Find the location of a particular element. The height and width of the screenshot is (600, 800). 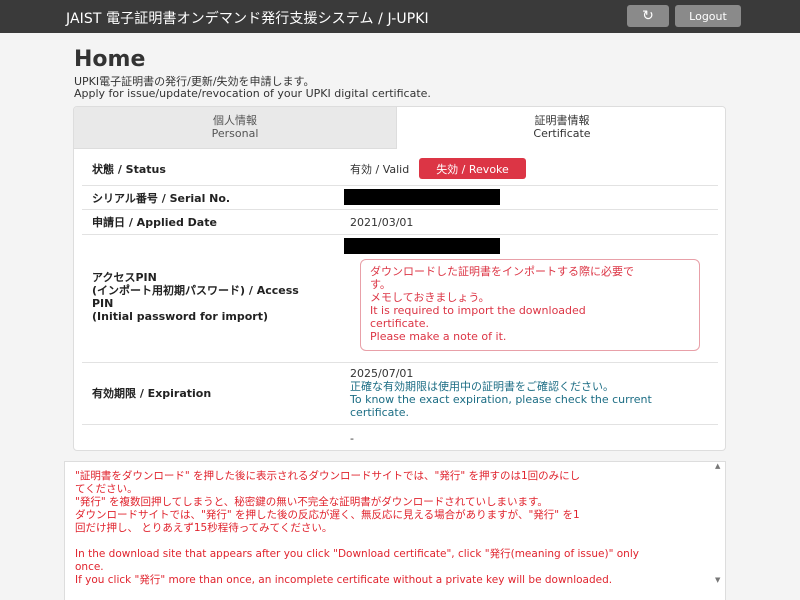

expiration-value: 2025/07/01 is located at coordinates (382, 373).